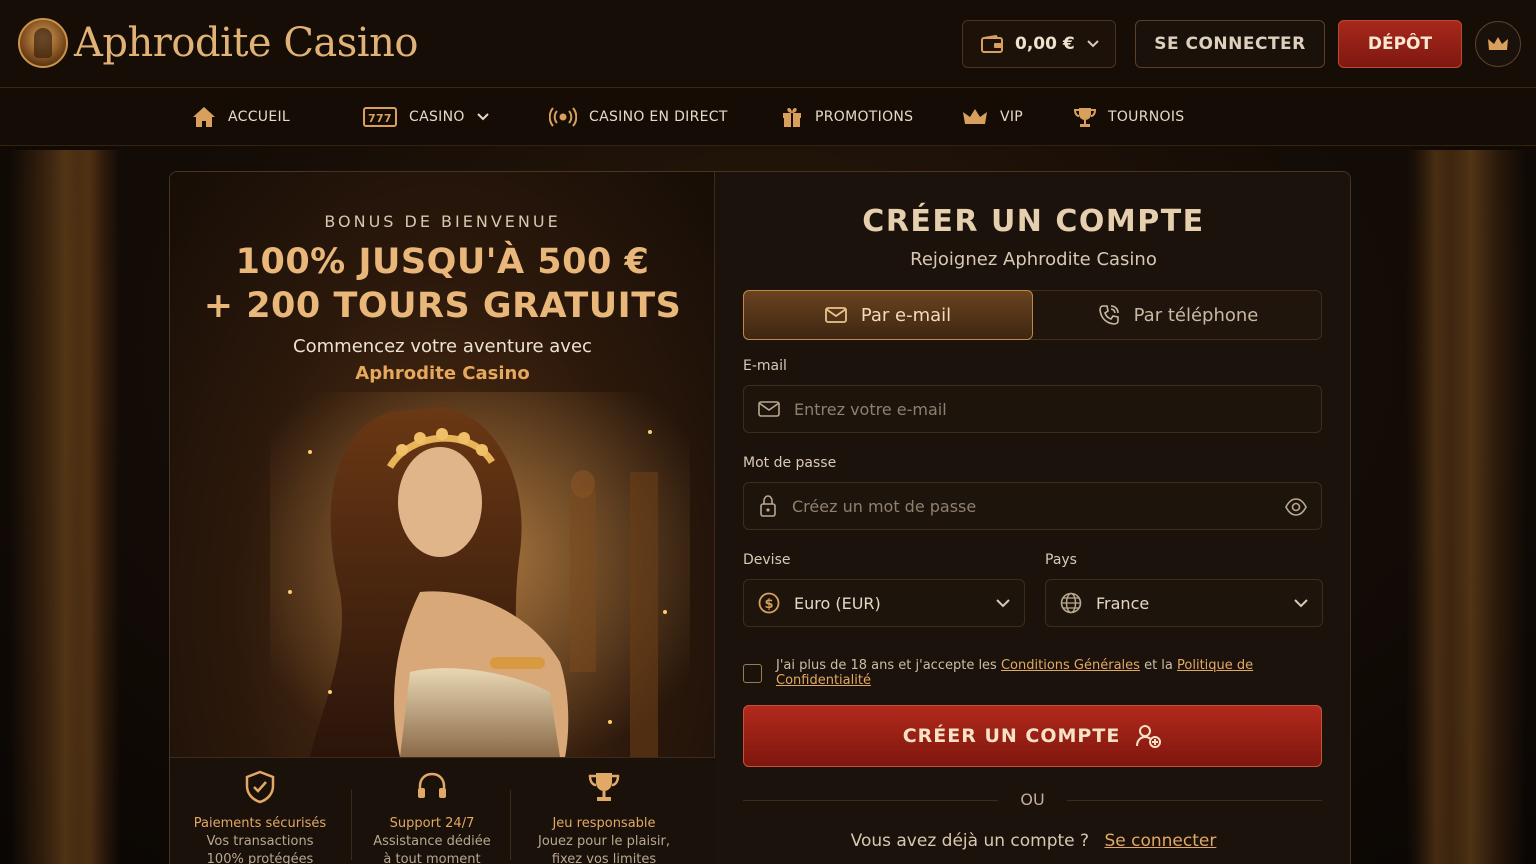 The width and height of the screenshot is (1536, 864). Describe the element at coordinates (1108, 315) in the screenshot. I see `phone-icon` at that location.